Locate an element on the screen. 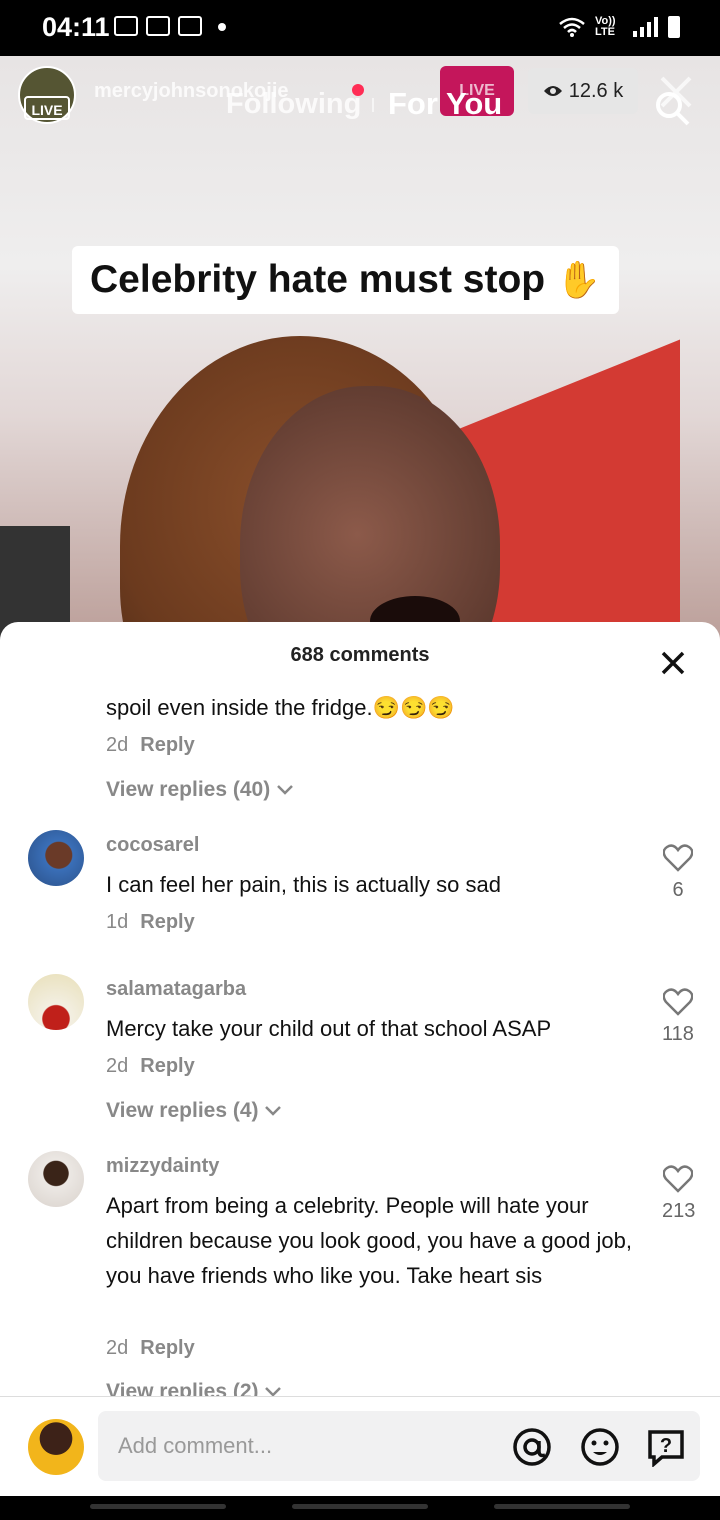  comment-meta: 1d Reply is located at coordinates (150, 922).